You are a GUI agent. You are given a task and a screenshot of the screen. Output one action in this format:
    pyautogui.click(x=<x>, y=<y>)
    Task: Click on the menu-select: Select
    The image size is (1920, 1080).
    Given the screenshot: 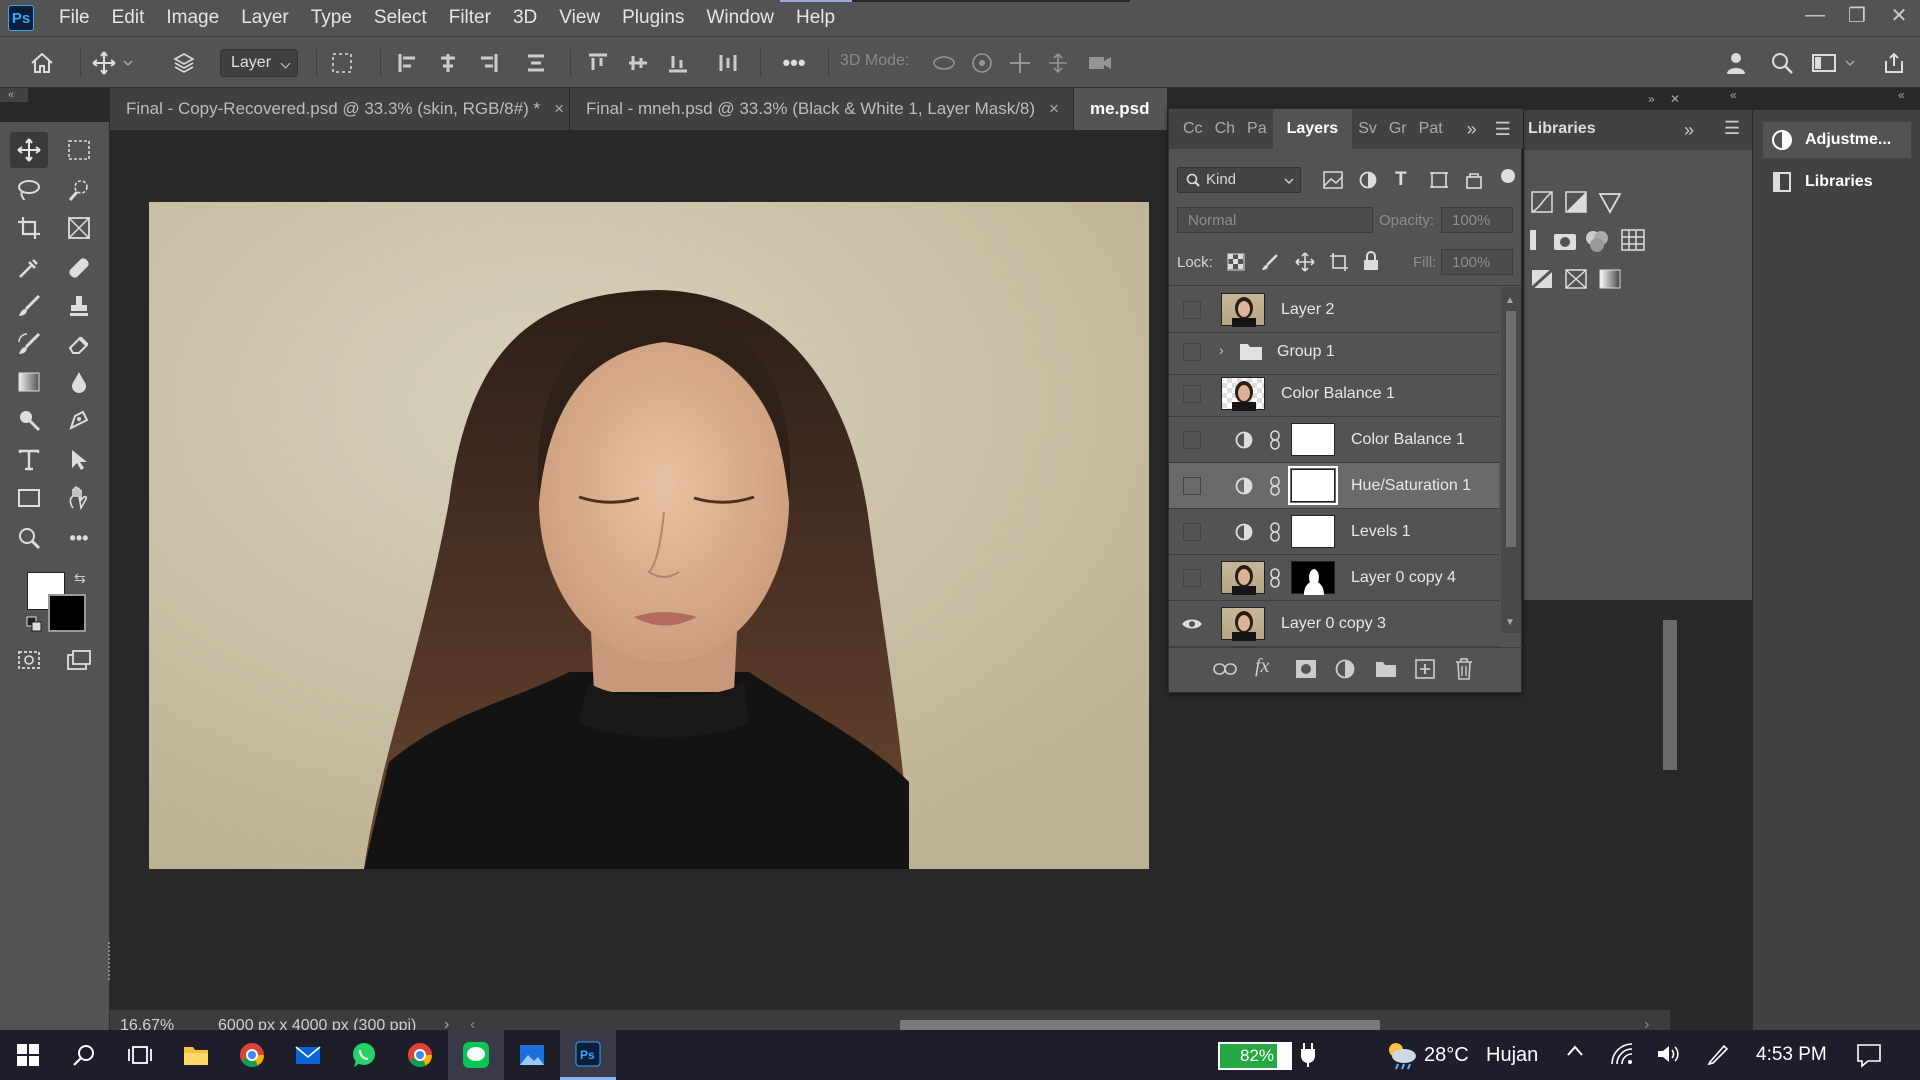 What is the action you would take?
    pyautogui.click(x=400, y=18)
    